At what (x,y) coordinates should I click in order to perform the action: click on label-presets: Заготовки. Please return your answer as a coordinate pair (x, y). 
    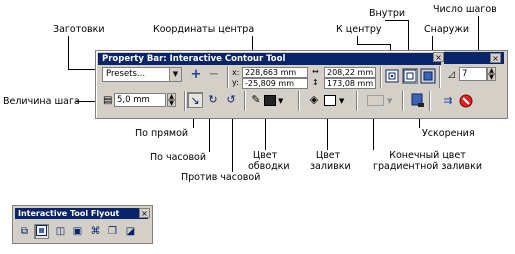
    Looking at the image, I should click on (79, 29).